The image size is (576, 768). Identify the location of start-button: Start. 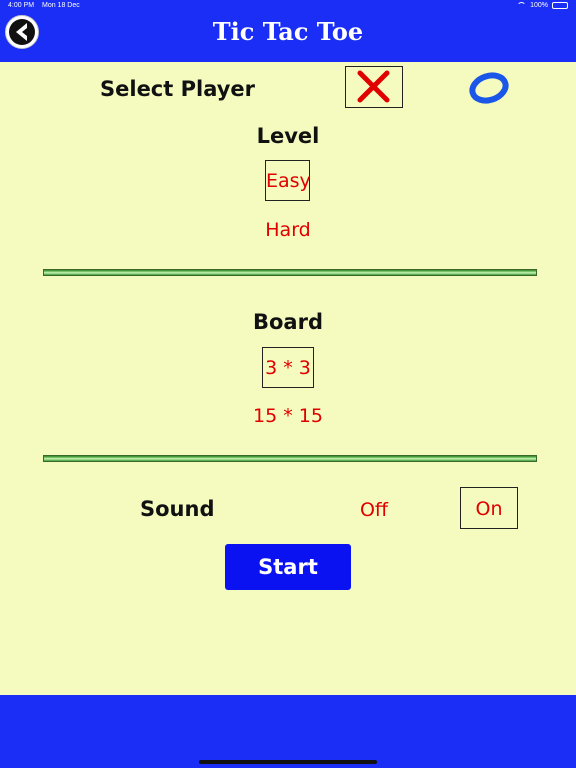
(288, 567).